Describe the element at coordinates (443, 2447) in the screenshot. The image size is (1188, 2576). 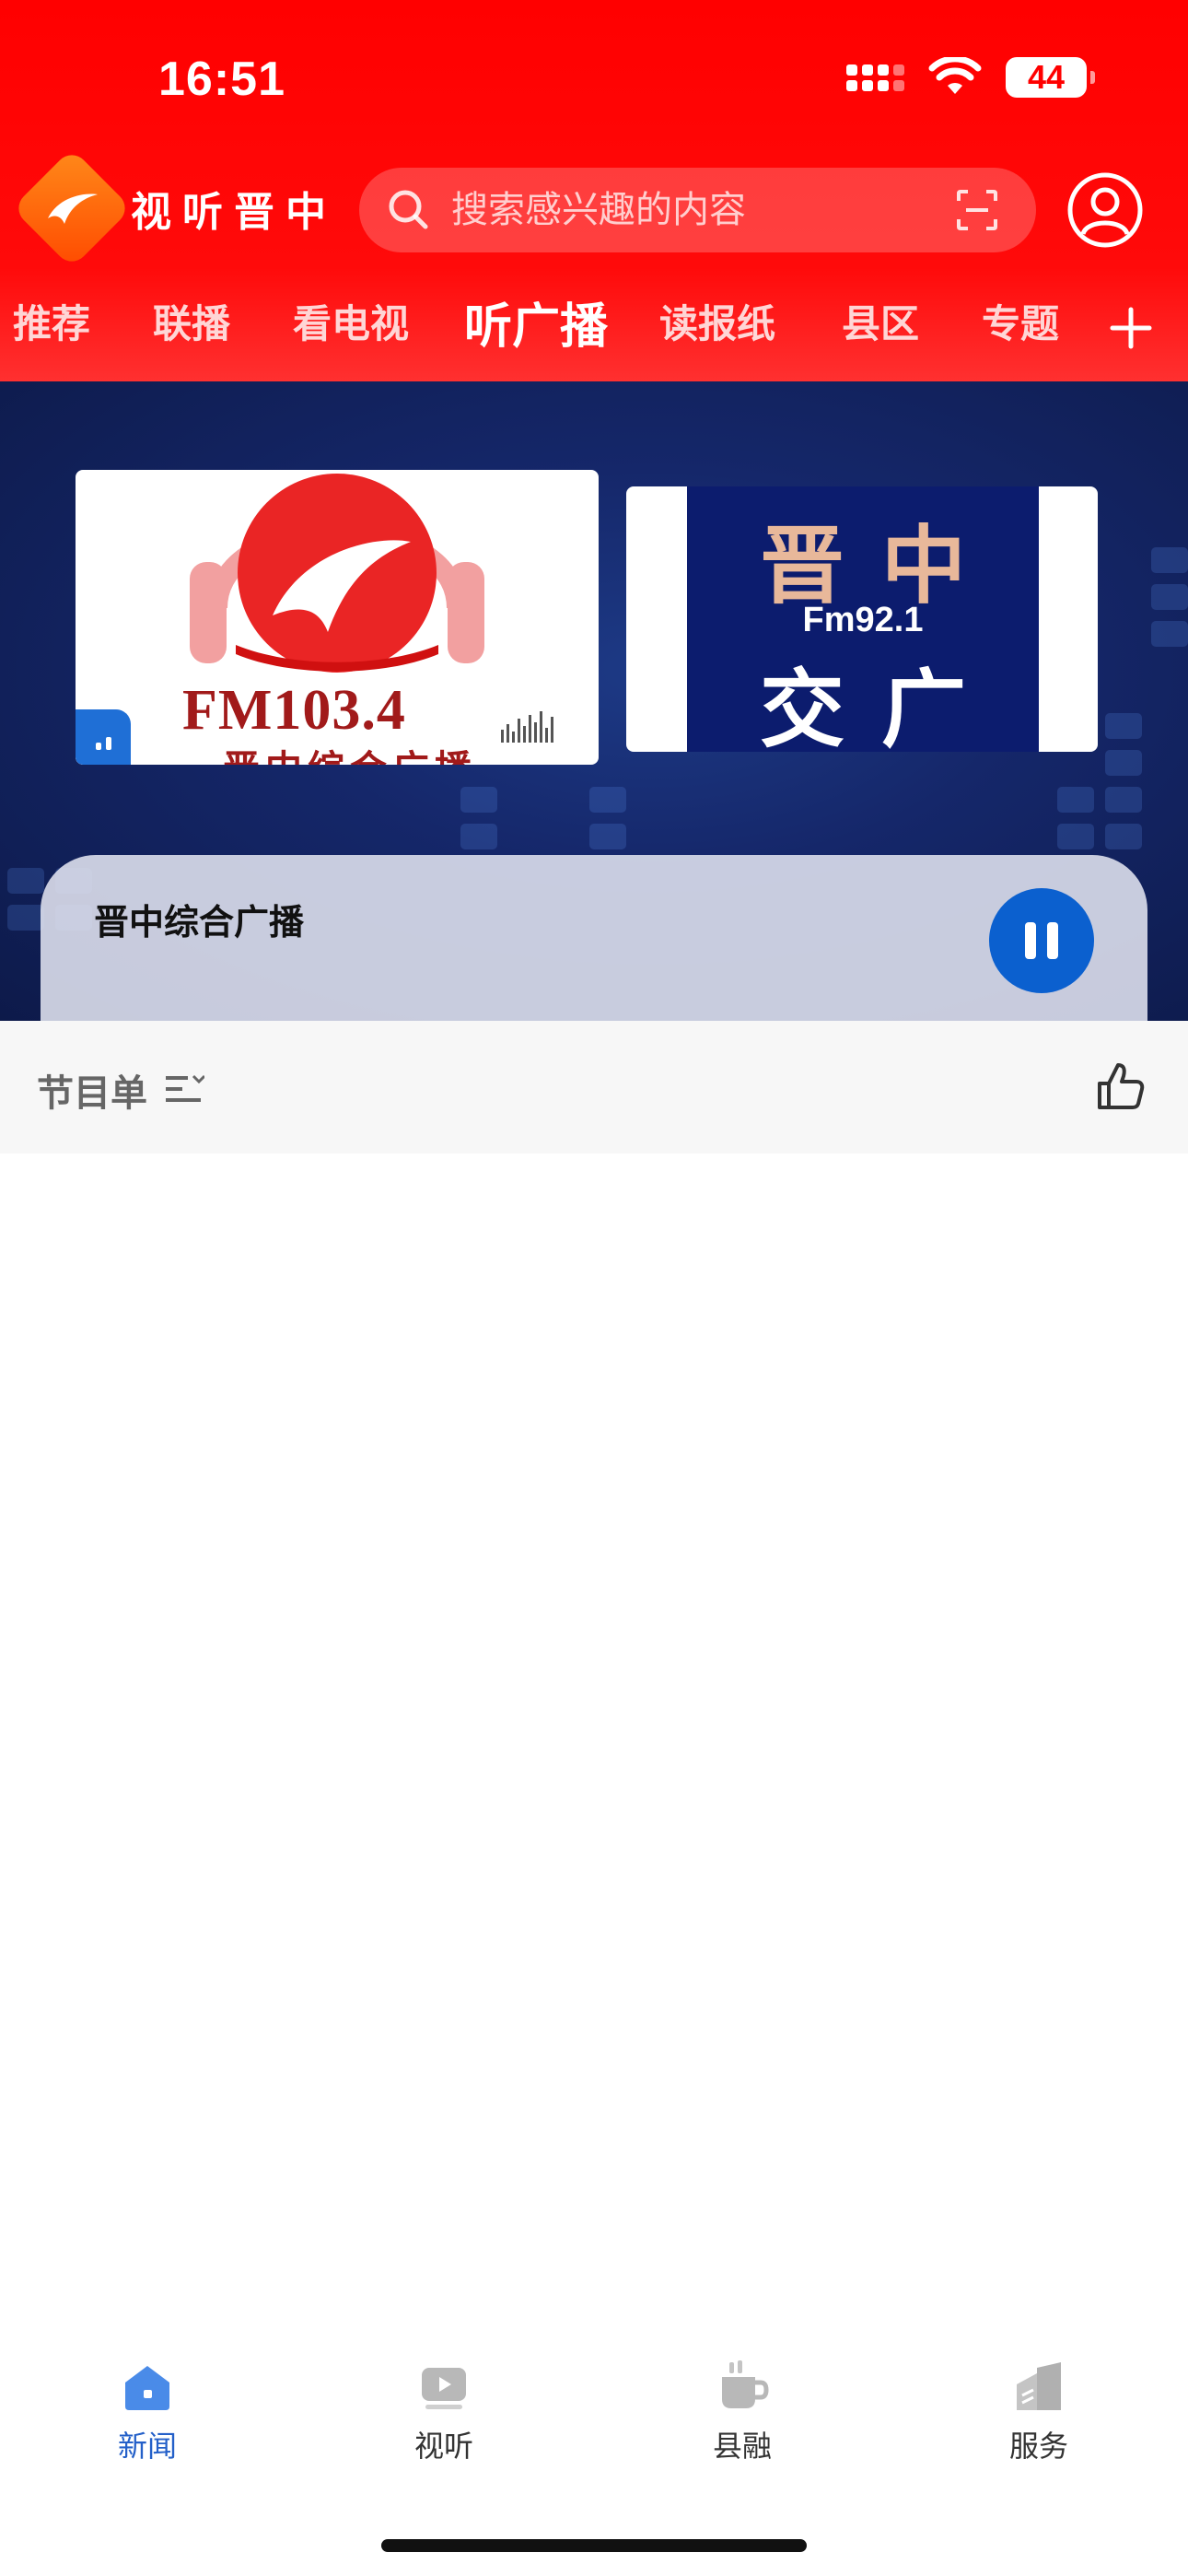
I see `nav-media-label: 视听` at that location.